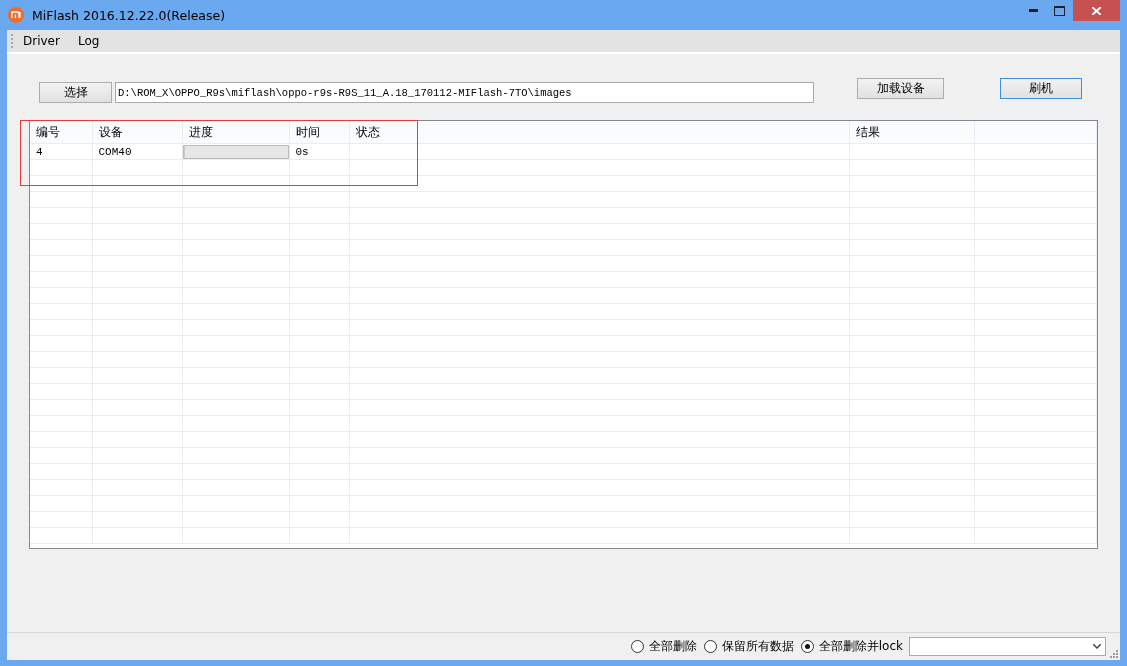  What do you see at coordinates (1041, 88) in the screenshot?
I see `flash-button: 刷机` at bounding box center [1041, 88].